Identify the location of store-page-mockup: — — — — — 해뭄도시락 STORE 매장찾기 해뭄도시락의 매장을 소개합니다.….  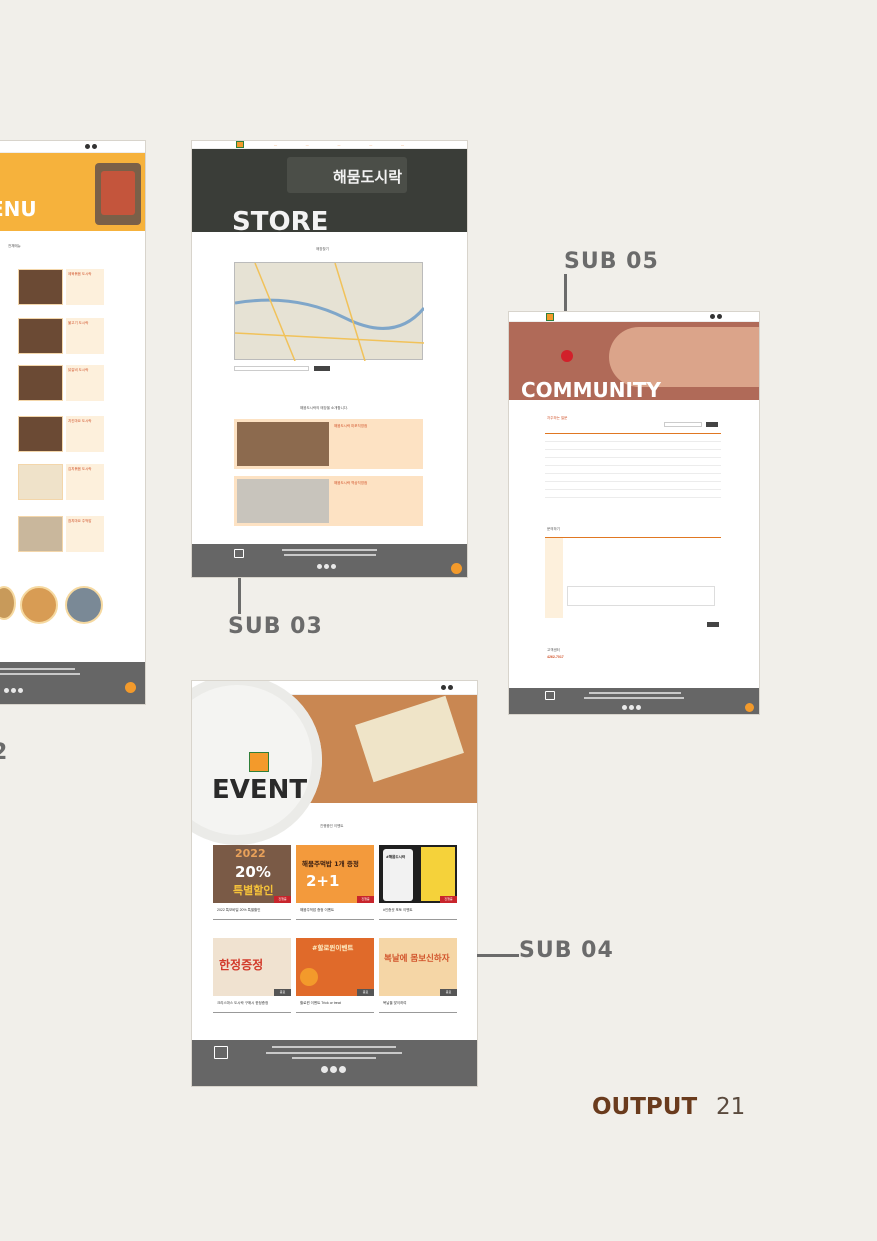
(329, 359).